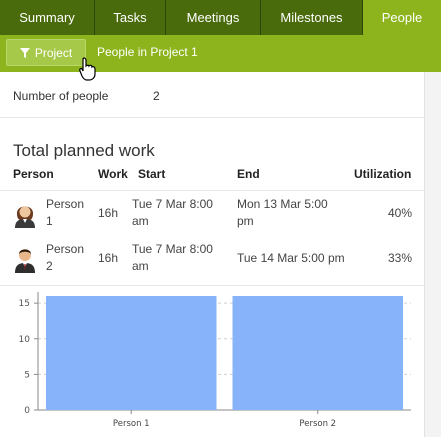 This screenshot has height=437, width=441. Describe the element at coordinates (61, 96) in the screenshot. I see `number-of-people-label: Number of people` at that location.